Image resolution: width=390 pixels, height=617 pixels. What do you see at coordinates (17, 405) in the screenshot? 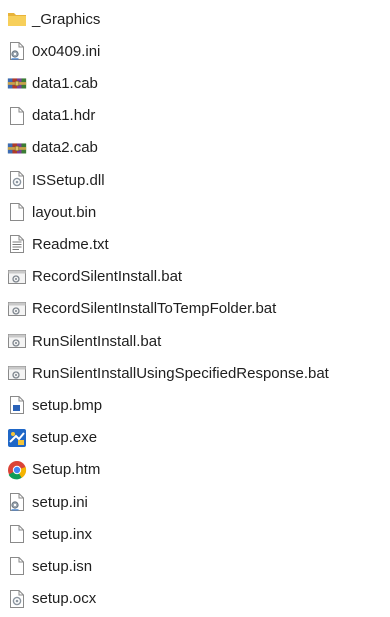
I see `bitmap-image-icon` at bounding box center [17, 405].